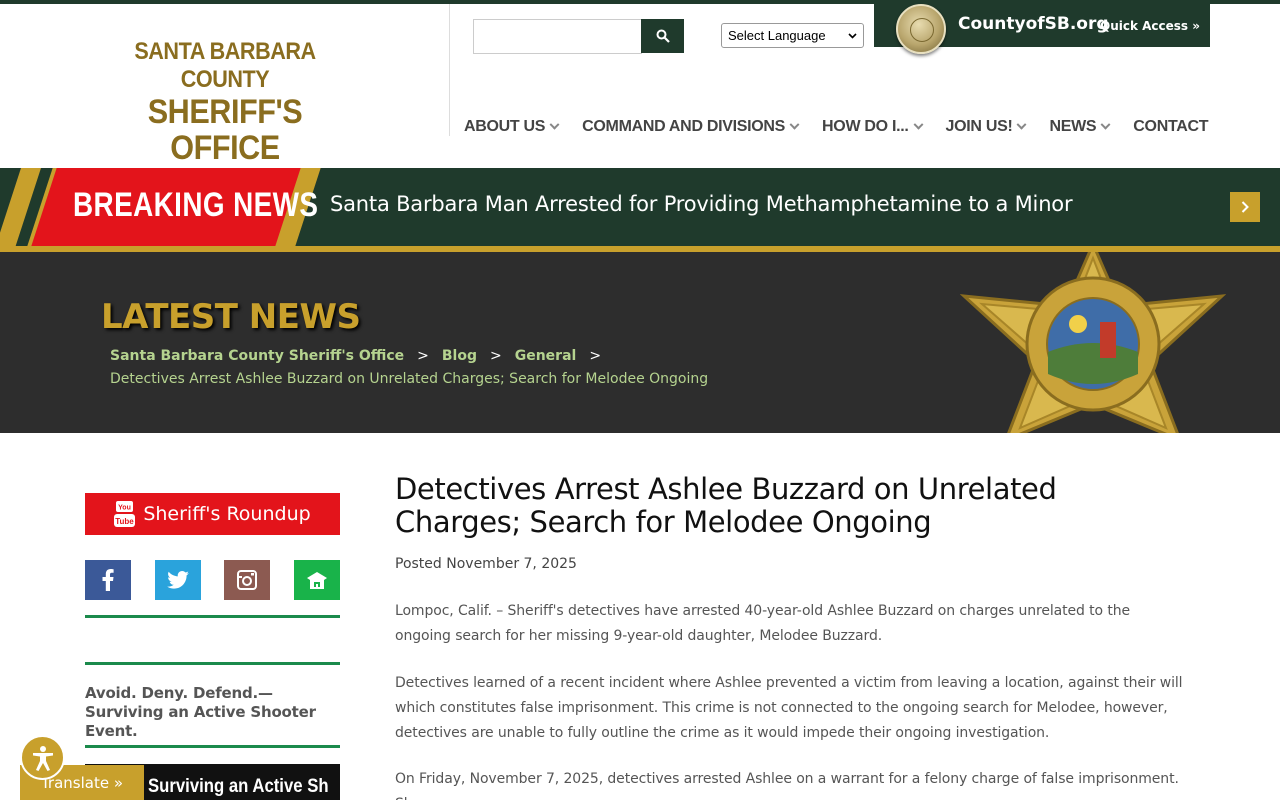 The height and width of the screenshot is (800, 1280). I want to click on twitter-icon, so click(178, 580).